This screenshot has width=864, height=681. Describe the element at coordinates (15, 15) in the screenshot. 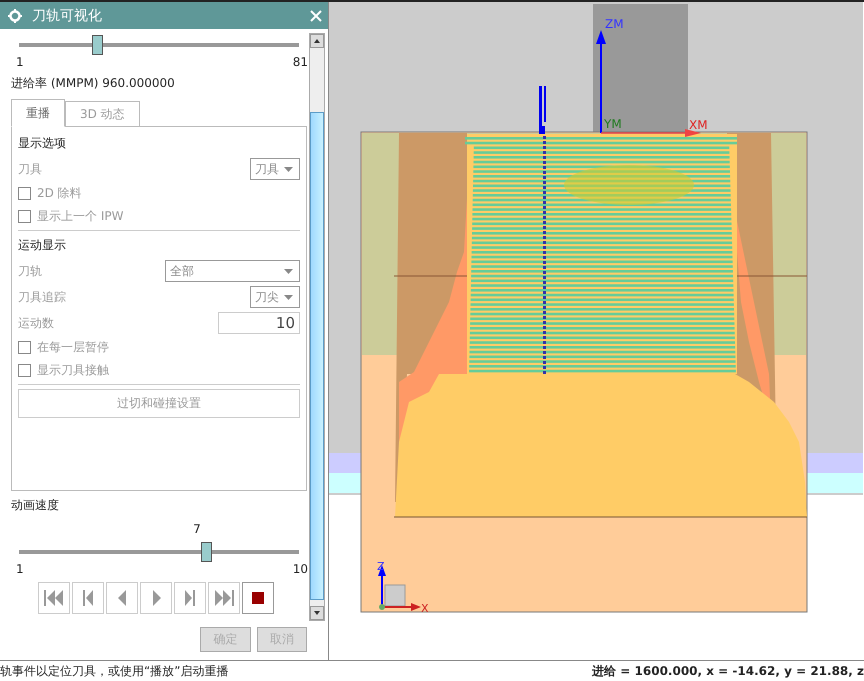

I see `settings-icon` at that location.